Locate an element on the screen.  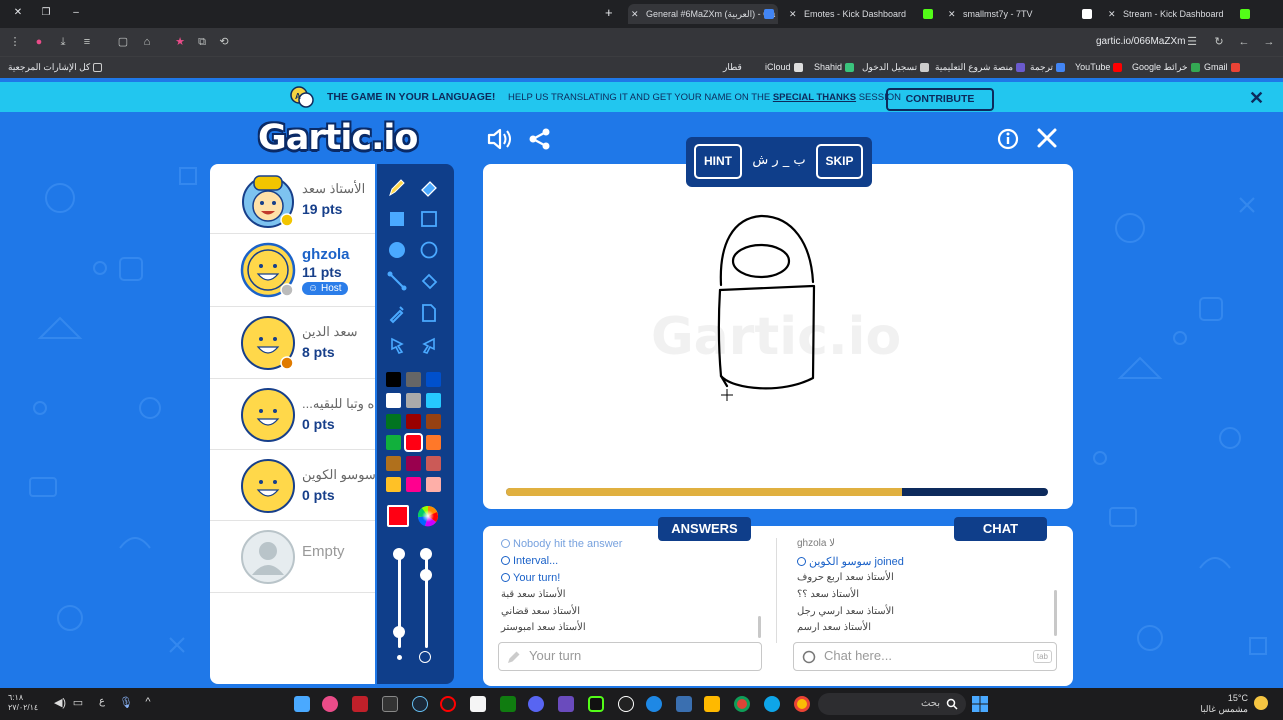
steam-icon is located at coordinates (420, 704).